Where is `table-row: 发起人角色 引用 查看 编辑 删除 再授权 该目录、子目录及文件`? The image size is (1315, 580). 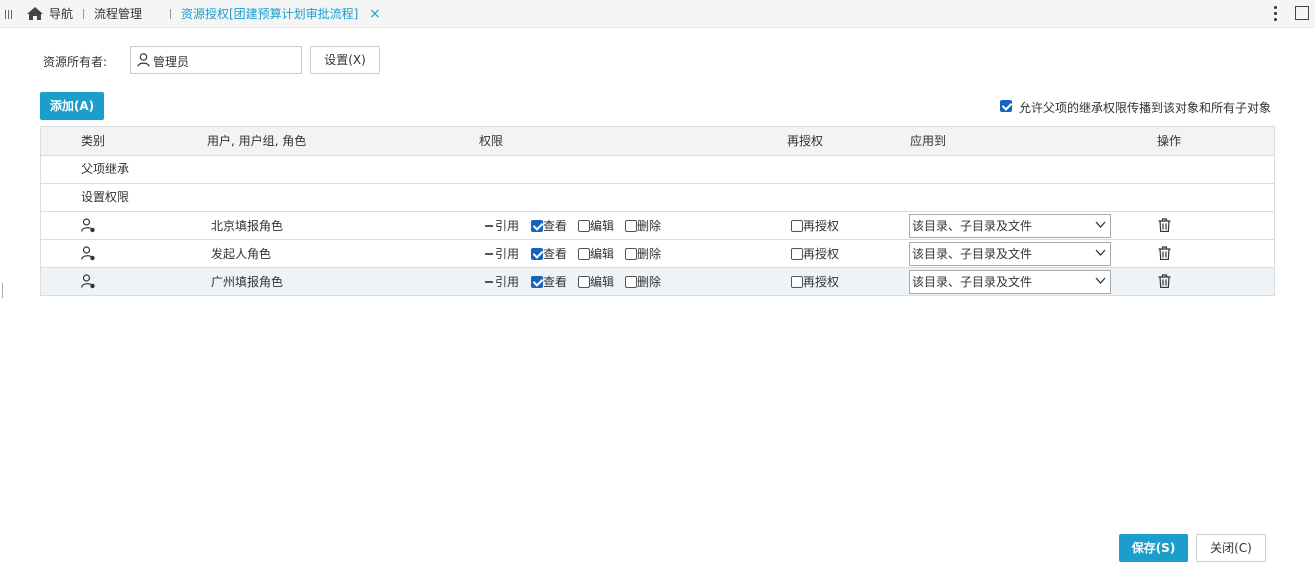 table-row: 发起人角色 引用 查看 编辑 删除 再授权 该目录、子目录及文件 is located at coordinates (657, 254).